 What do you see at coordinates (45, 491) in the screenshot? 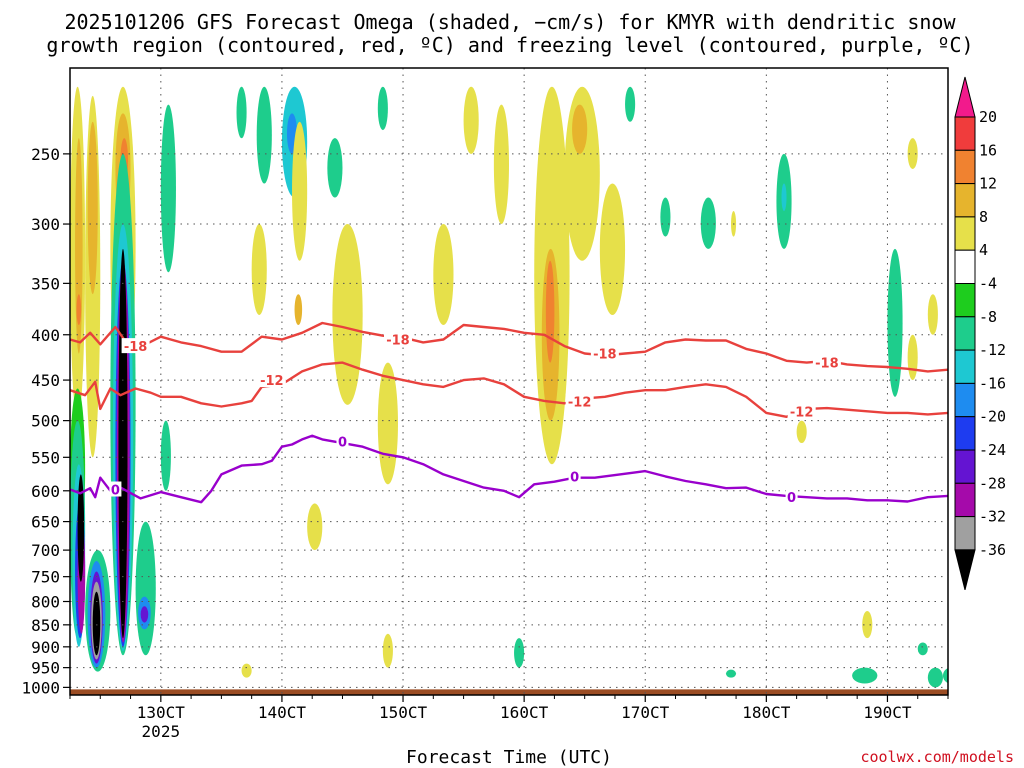
I see `y-tick-label: 600` at bounding box center [45, 491].